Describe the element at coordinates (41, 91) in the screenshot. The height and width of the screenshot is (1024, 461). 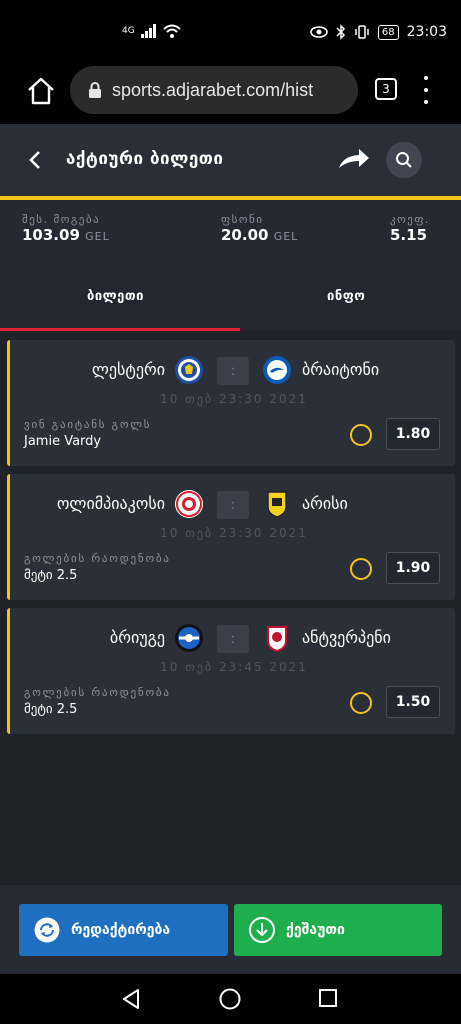
I see `home-icon` at that location.